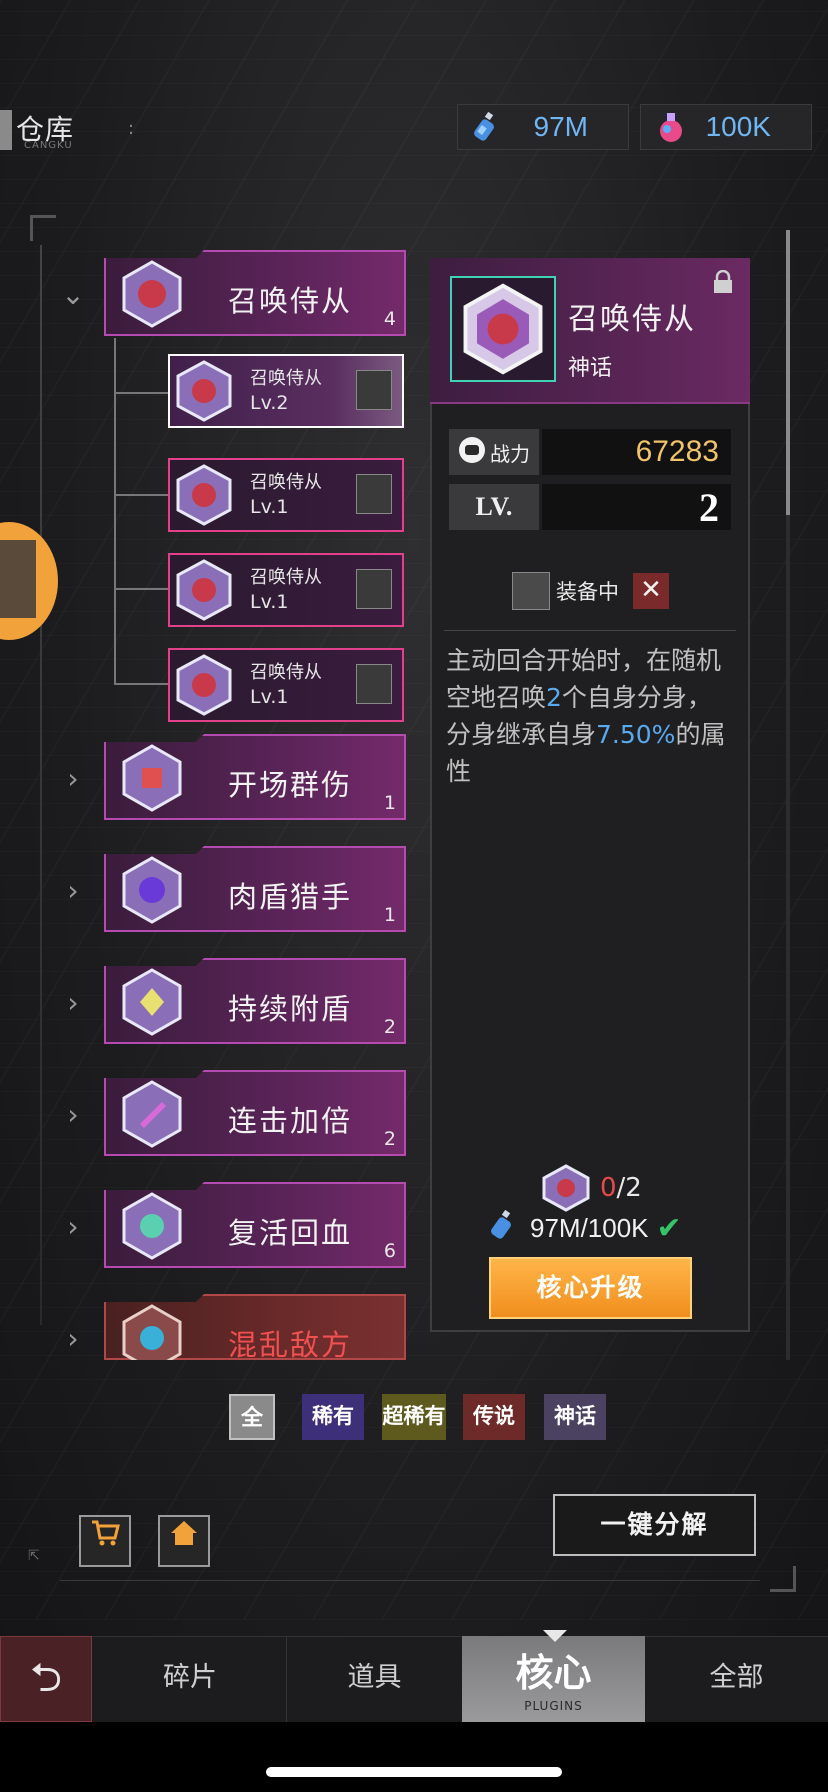 The width and height of the screenshot is (828, 1792). I want to click on cart-icon, so click(106, 1533).